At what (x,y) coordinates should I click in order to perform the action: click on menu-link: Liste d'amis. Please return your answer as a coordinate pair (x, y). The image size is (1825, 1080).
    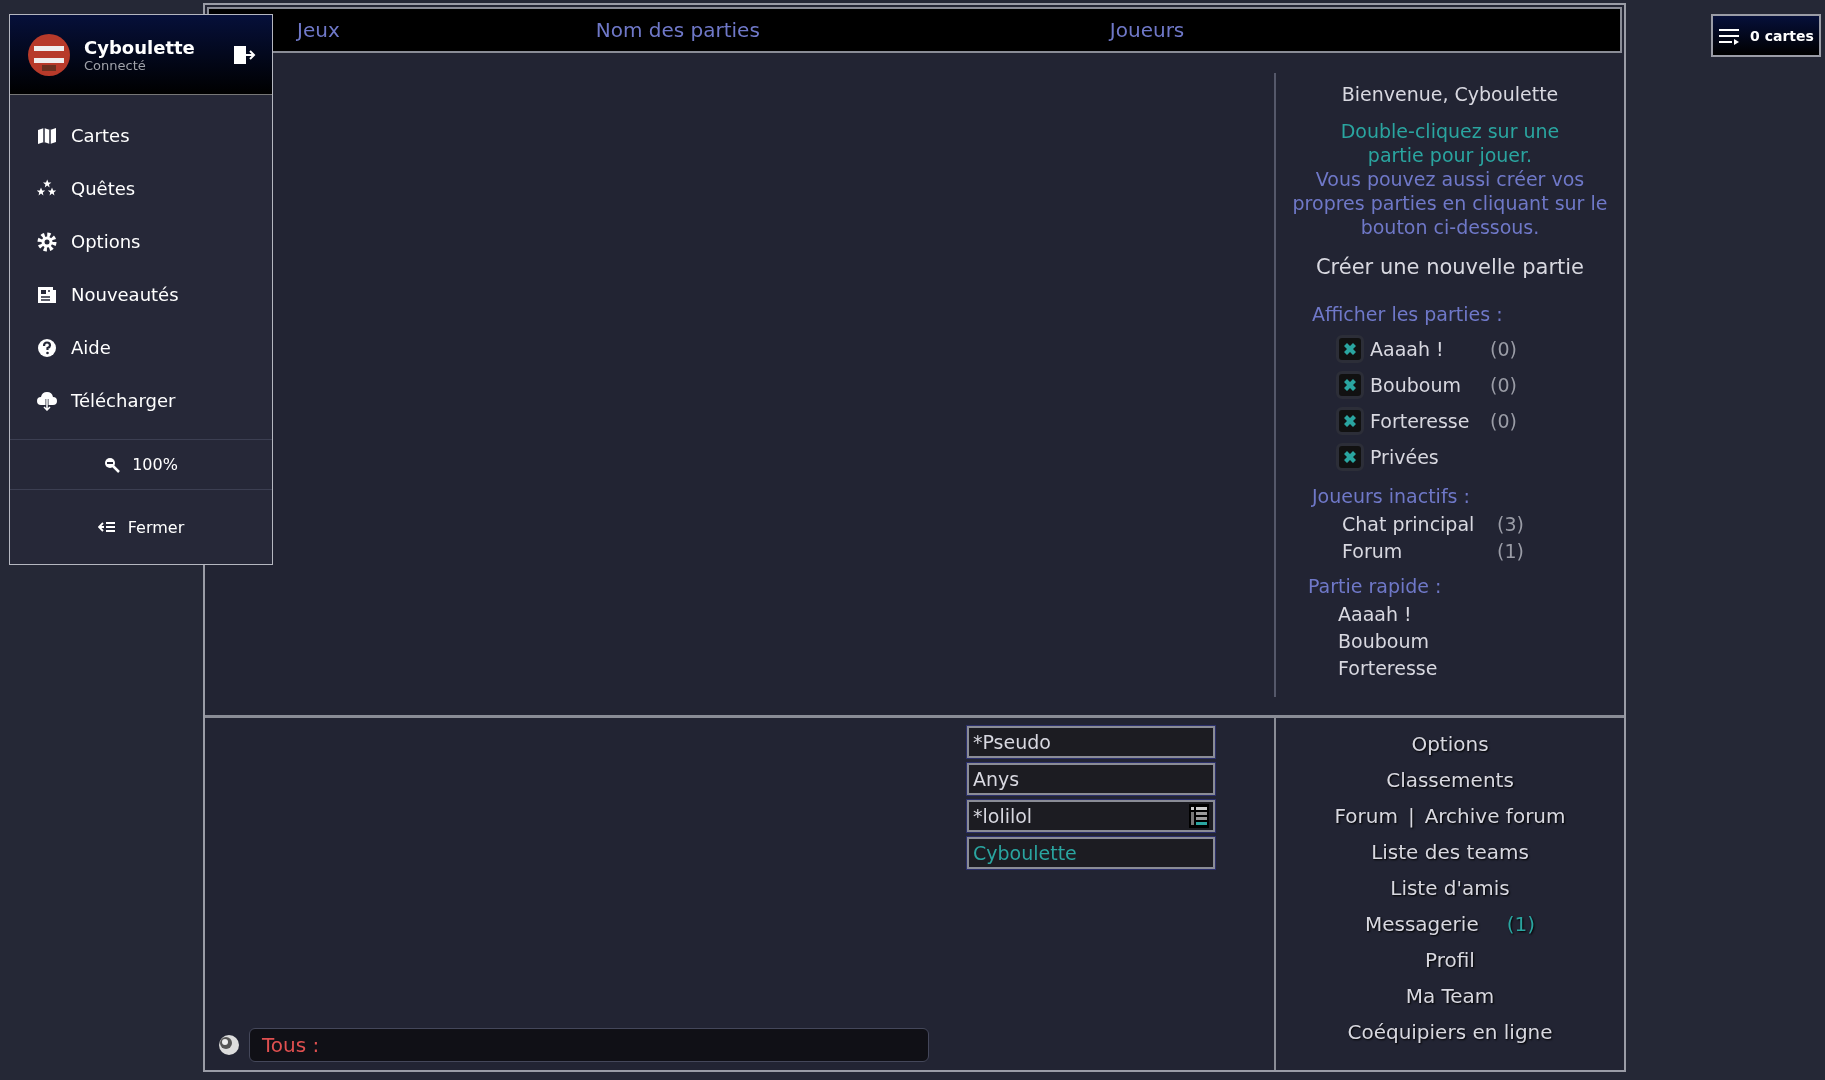
    Looking at the image, I should click on (1450, 889).